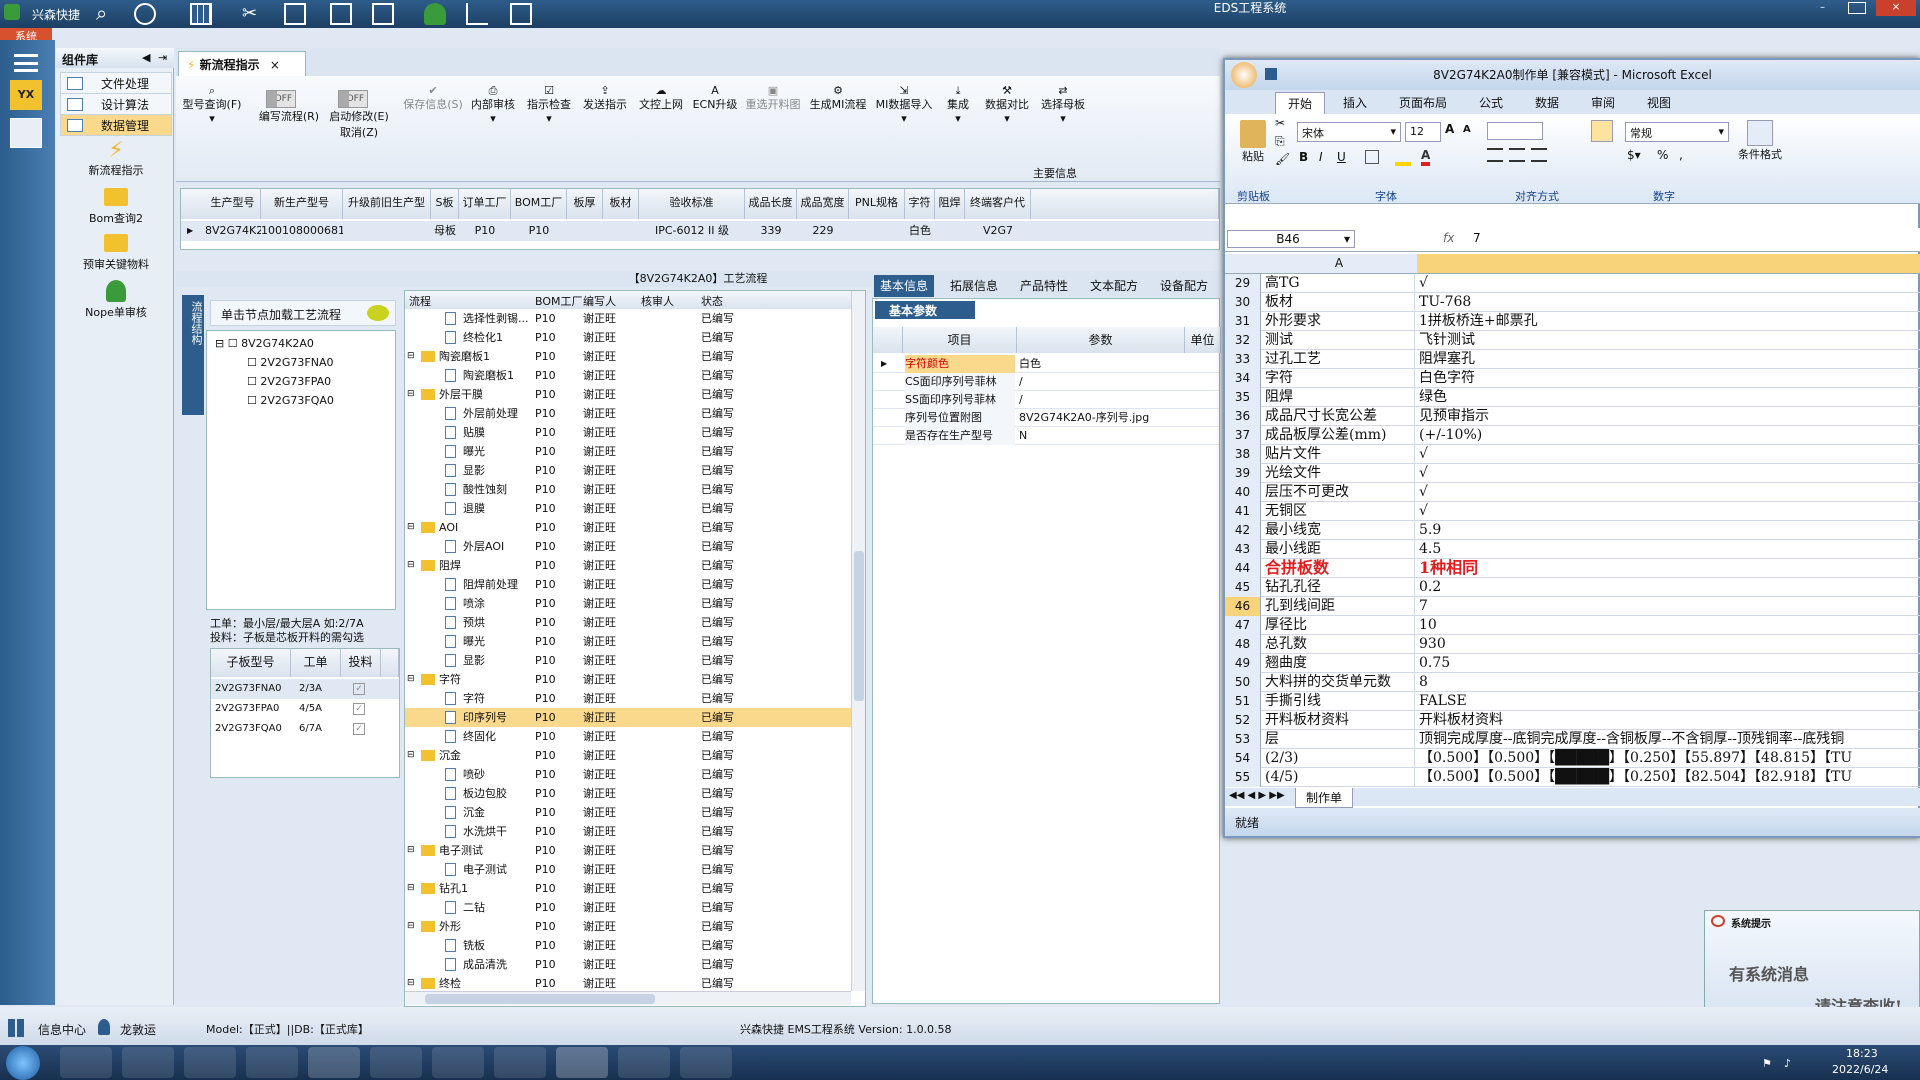 The width and height of the screenshot is (1920, 1080). I want to click on excel-tab: 页面布局, so click(1423, 103).